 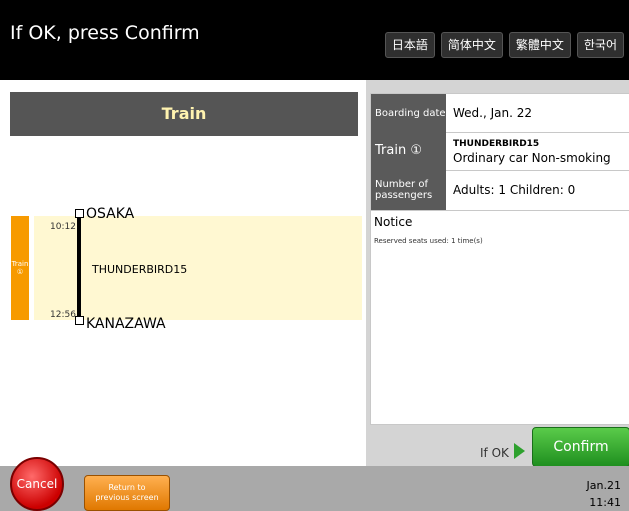 I want to click on arrival-station: KANAZAWA, so click(x=126, y=324).